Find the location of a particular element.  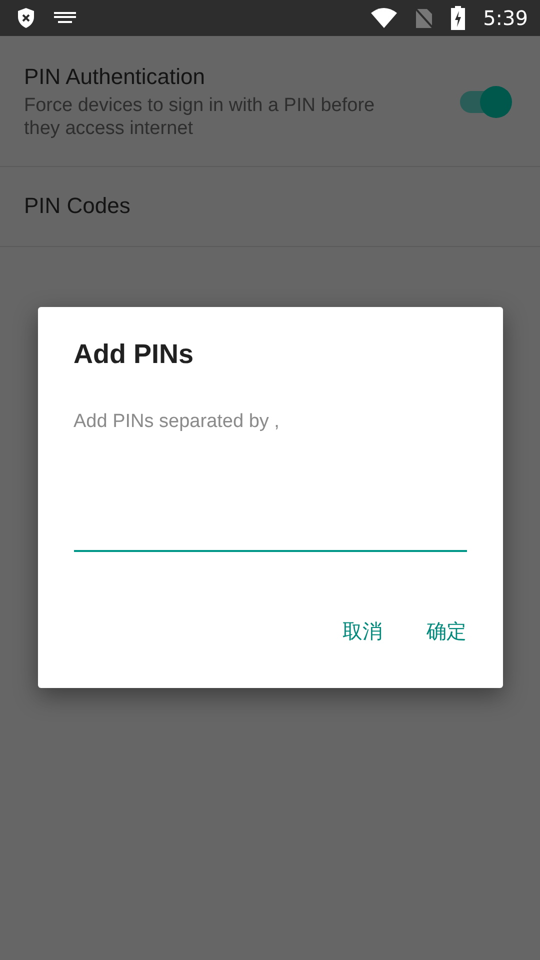

battery-icon is located at coordinates (458, 18).